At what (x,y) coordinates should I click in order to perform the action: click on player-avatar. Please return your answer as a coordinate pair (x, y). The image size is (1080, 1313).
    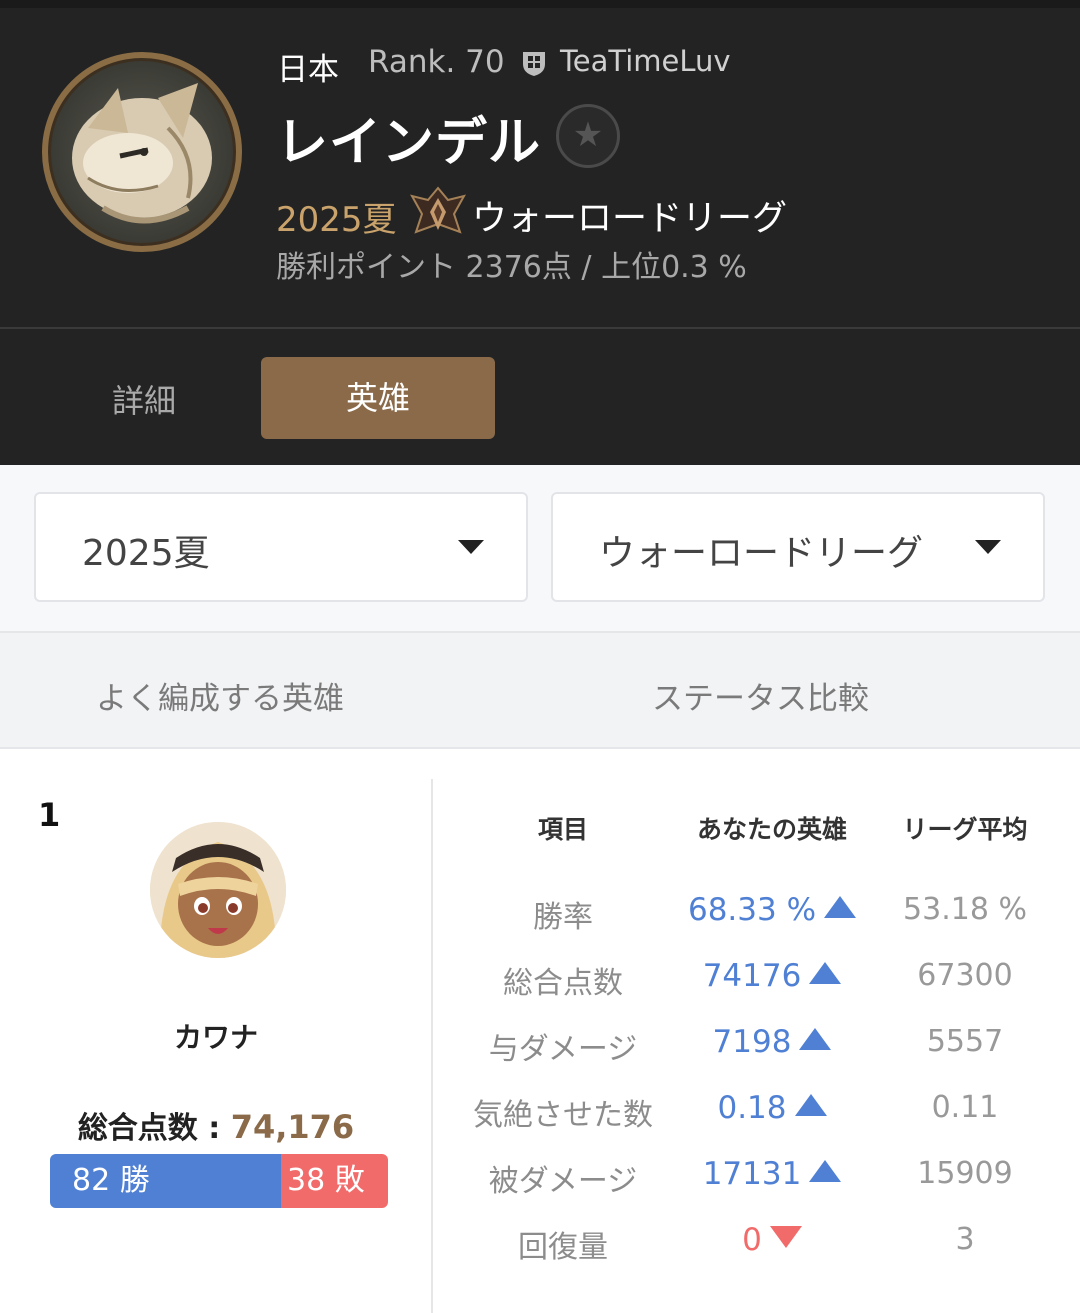
    Looking at the image, I should click on (142, 152).